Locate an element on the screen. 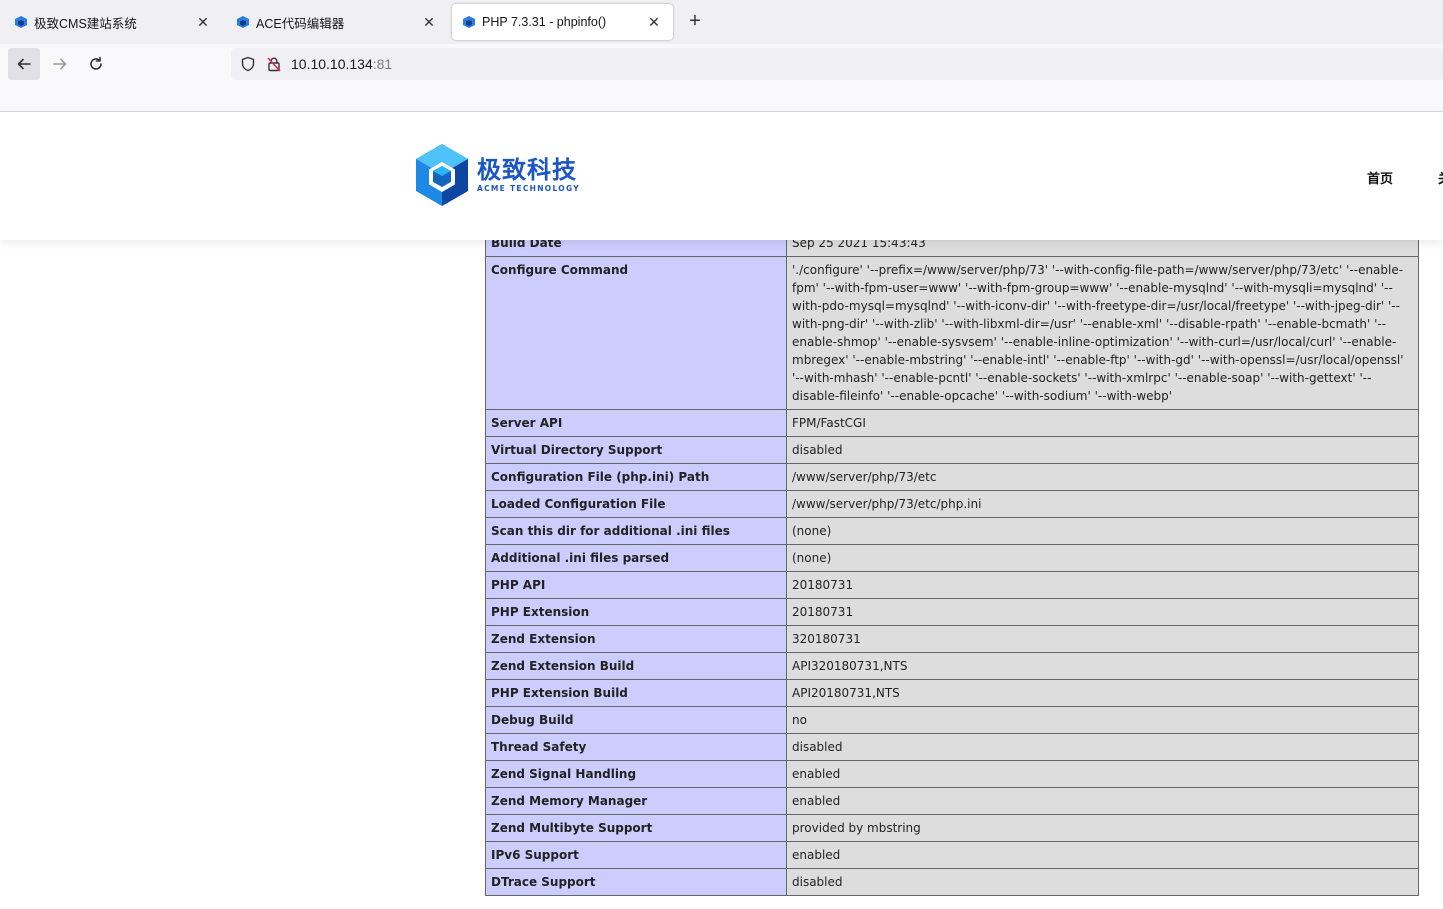 The height and width of the screenshot is (909, 1443). arrow-right-icon is located at coordinates (60, 64).